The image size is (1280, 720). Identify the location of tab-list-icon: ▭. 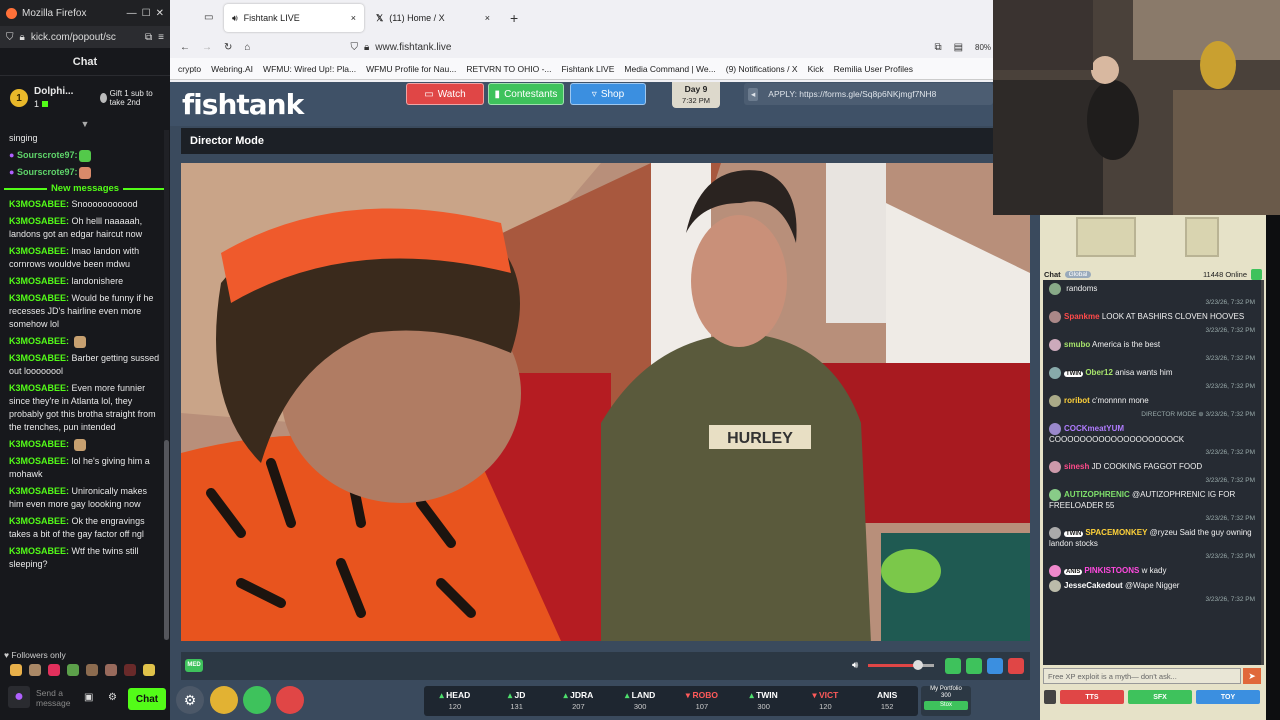
(208, 17).